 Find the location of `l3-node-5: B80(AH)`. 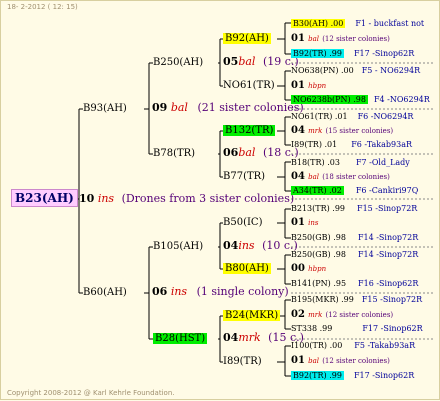

l3-node-5: B80(AH) is located at coordinates (247, 269).